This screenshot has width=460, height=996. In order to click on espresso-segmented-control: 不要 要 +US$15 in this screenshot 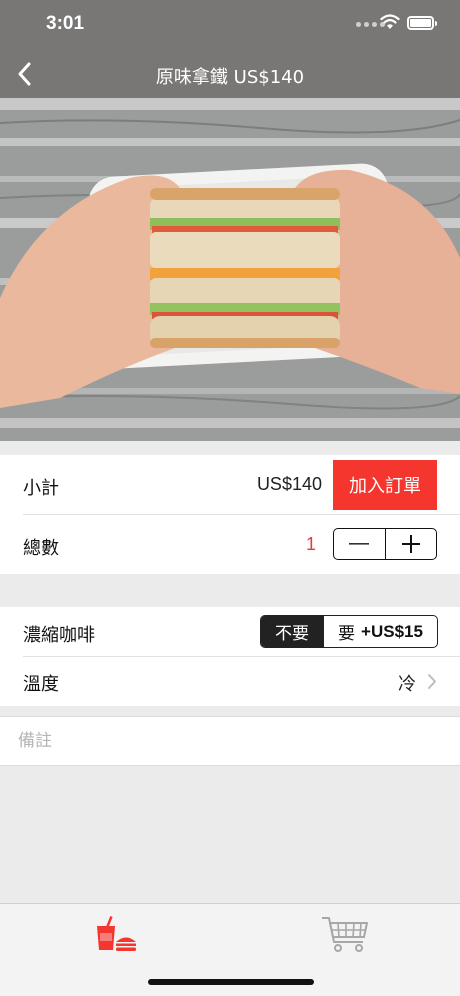, I will do `click(349, 631)`.